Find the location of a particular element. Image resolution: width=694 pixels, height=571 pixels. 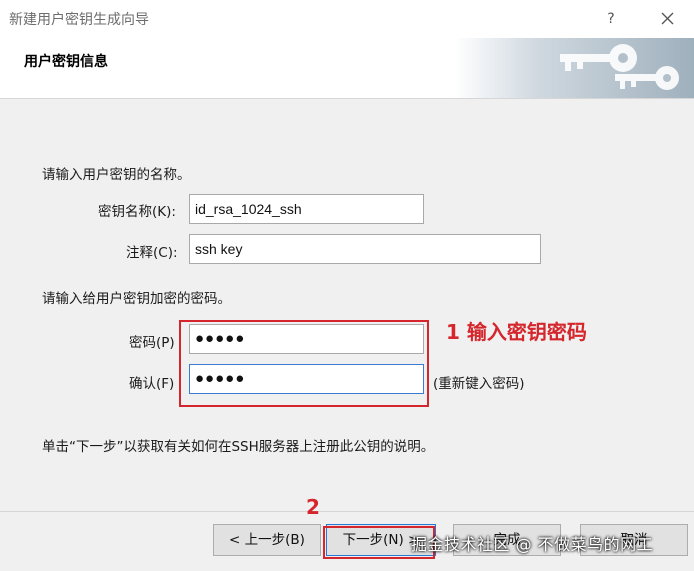

close-icon is located at coordinates (667, 18).